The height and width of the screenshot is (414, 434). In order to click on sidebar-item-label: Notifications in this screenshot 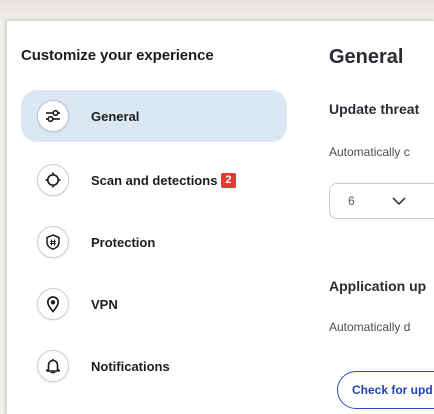, I will do `click(130, 366)`.